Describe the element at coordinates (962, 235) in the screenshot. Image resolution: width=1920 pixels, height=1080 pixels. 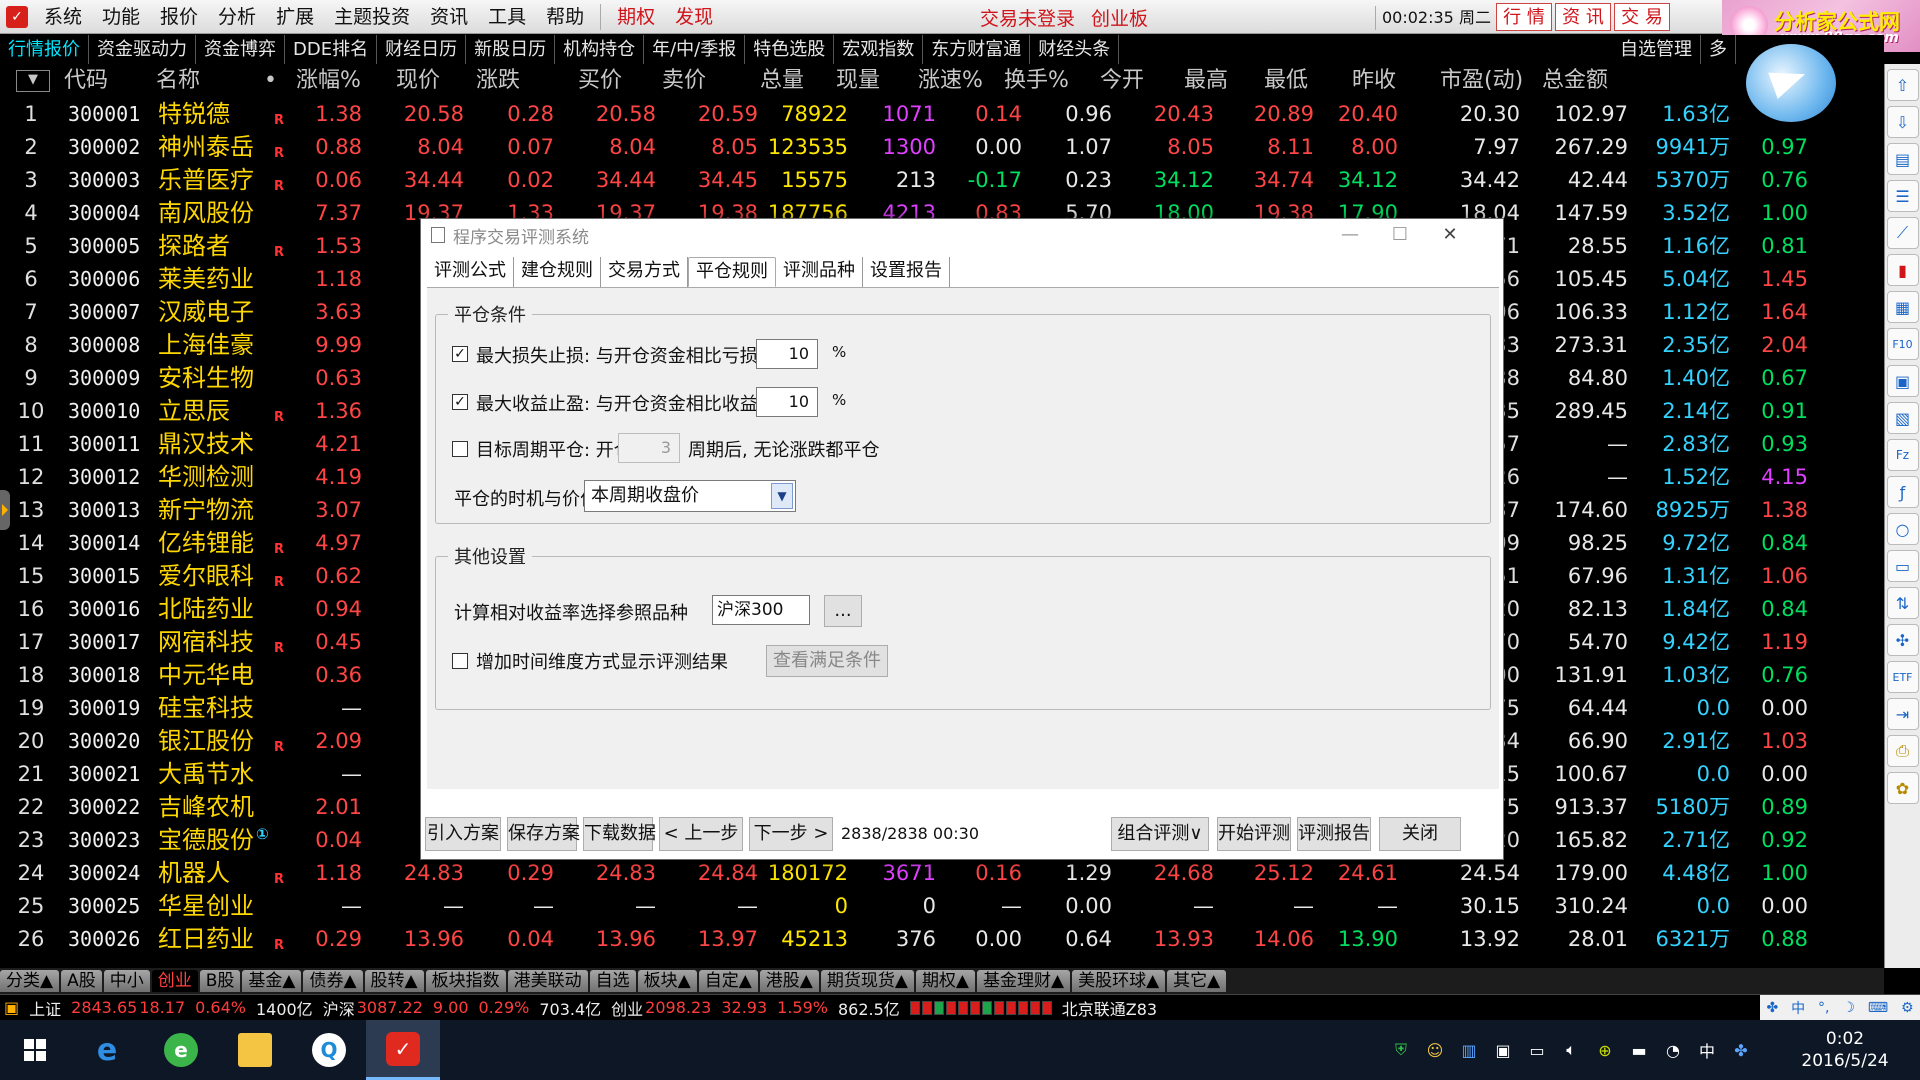
I see `dialog-title-bar: 程序交易评测系统 — ☐ ✕` at that location.